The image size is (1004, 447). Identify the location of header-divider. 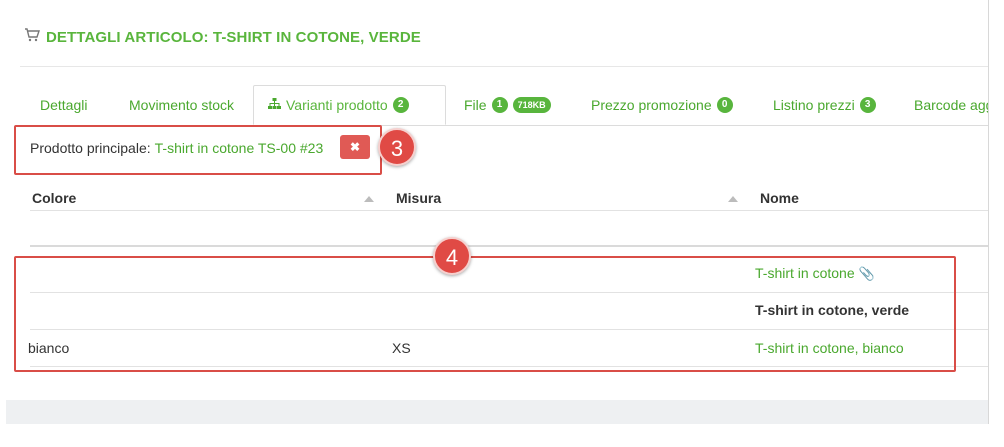
(504, 66).